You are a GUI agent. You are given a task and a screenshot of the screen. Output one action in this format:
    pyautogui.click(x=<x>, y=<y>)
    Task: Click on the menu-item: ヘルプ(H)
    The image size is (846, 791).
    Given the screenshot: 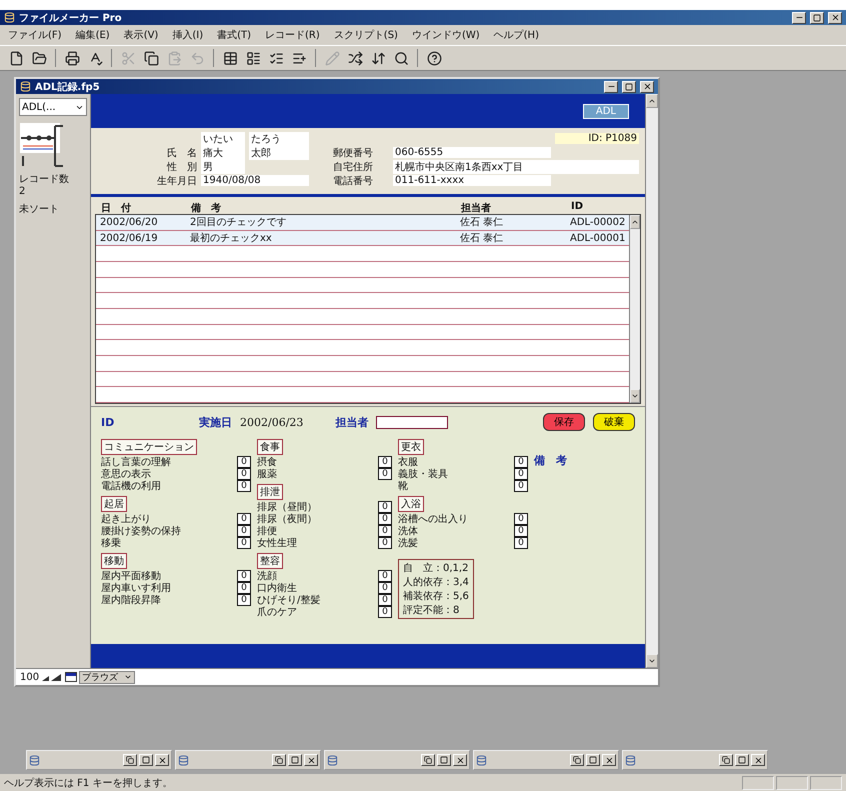 What is the action you would take?
    pyautogui.click(x=516, y=35)
    